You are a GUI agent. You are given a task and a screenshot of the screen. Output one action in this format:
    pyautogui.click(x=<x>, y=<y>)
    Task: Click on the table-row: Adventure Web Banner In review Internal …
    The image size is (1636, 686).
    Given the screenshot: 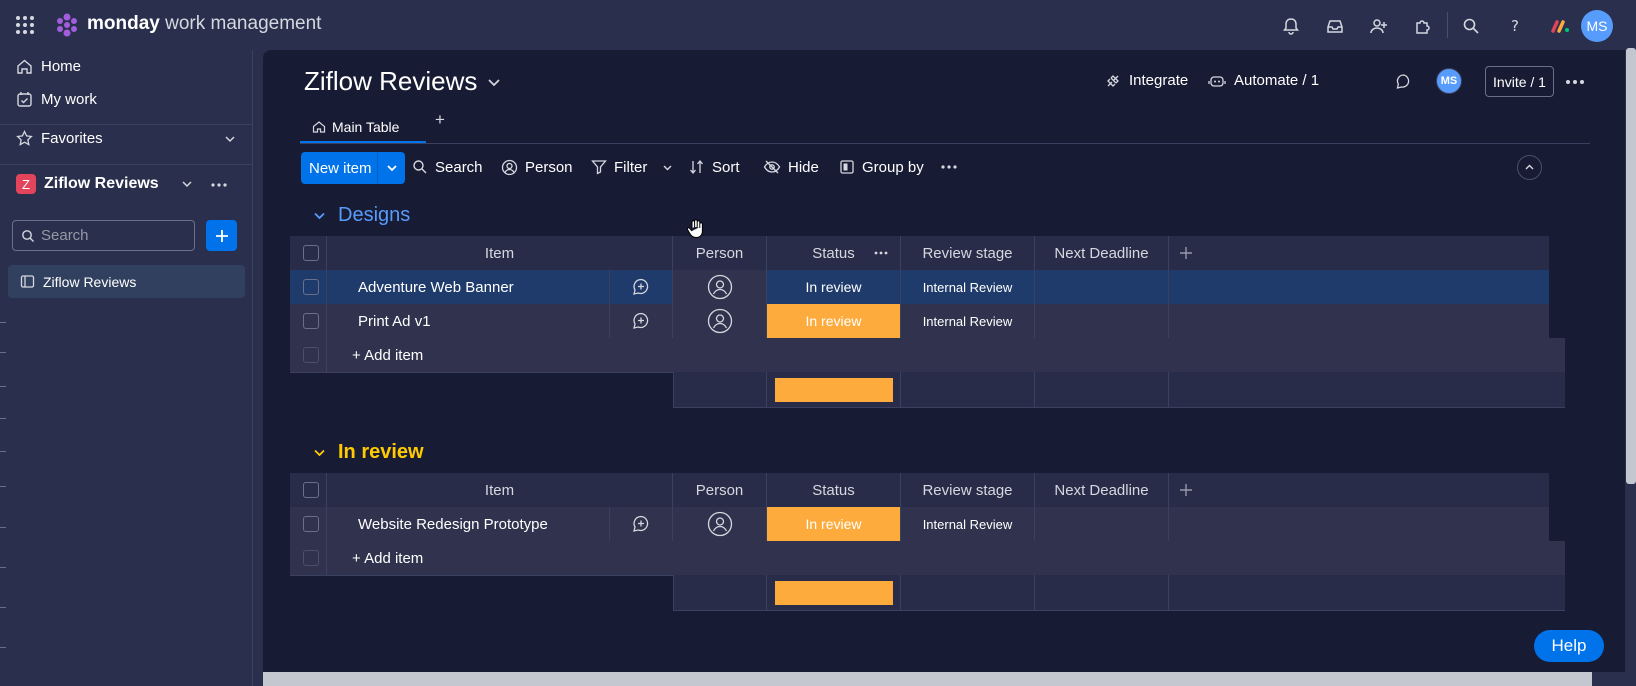 What is the action you would take?
    pyautogui.click(x=927, y=287)
    